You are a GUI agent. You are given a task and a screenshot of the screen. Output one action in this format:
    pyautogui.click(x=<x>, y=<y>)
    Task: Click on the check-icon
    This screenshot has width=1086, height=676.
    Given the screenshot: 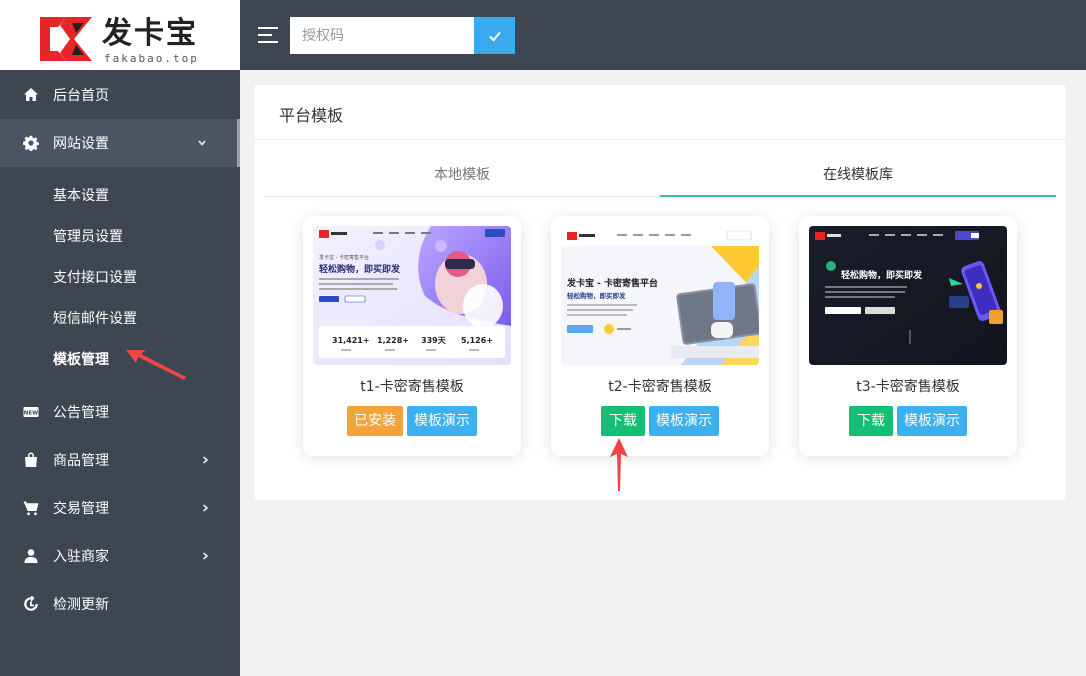 What is the action you would take?
    pyautogui.click(x=494, y=36)
    